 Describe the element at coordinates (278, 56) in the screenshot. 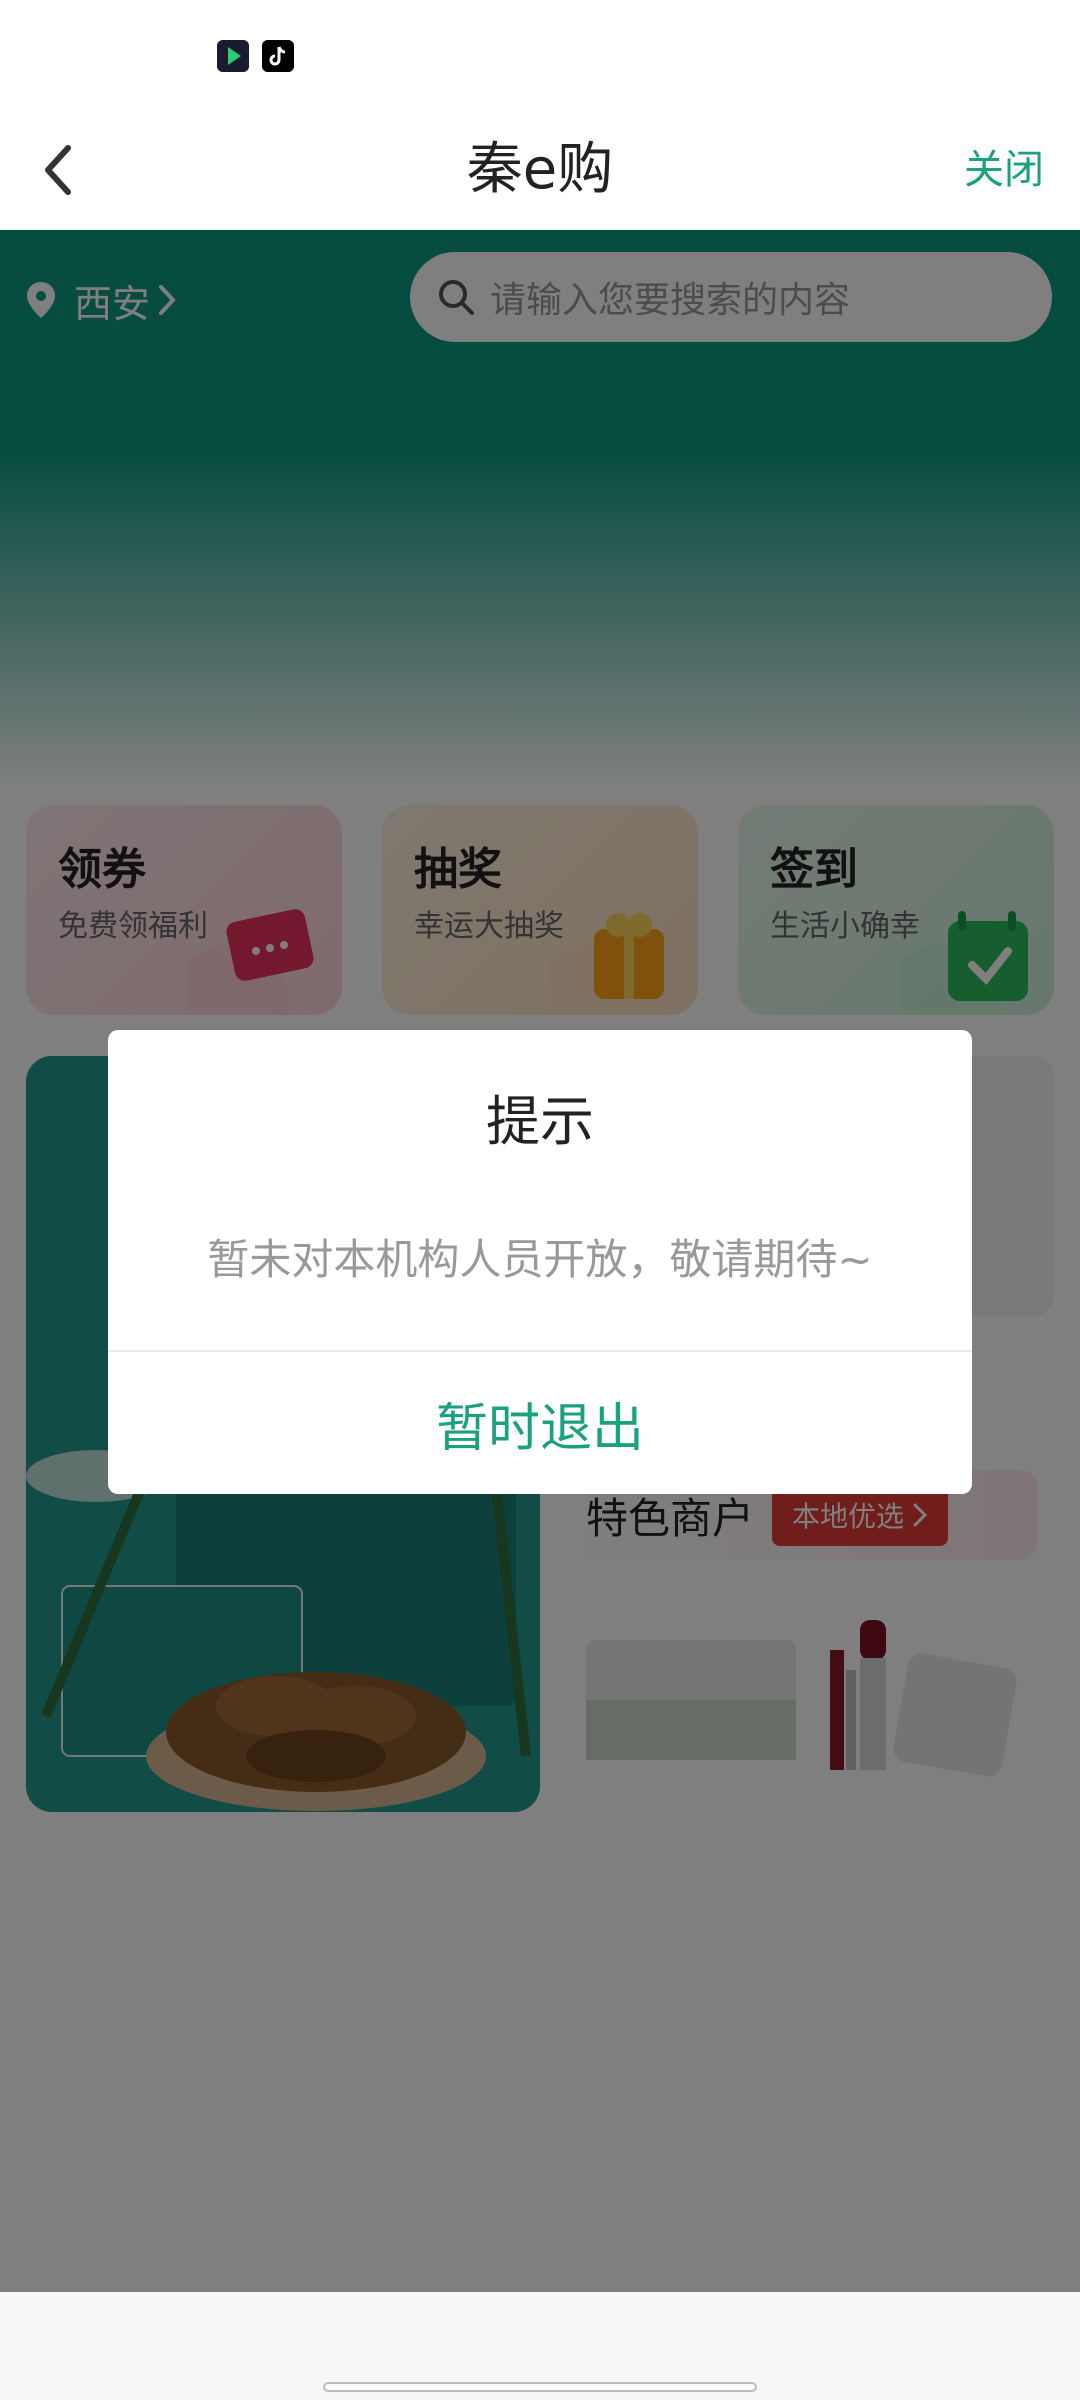

I see `tiktok-notification-icon` at that location.